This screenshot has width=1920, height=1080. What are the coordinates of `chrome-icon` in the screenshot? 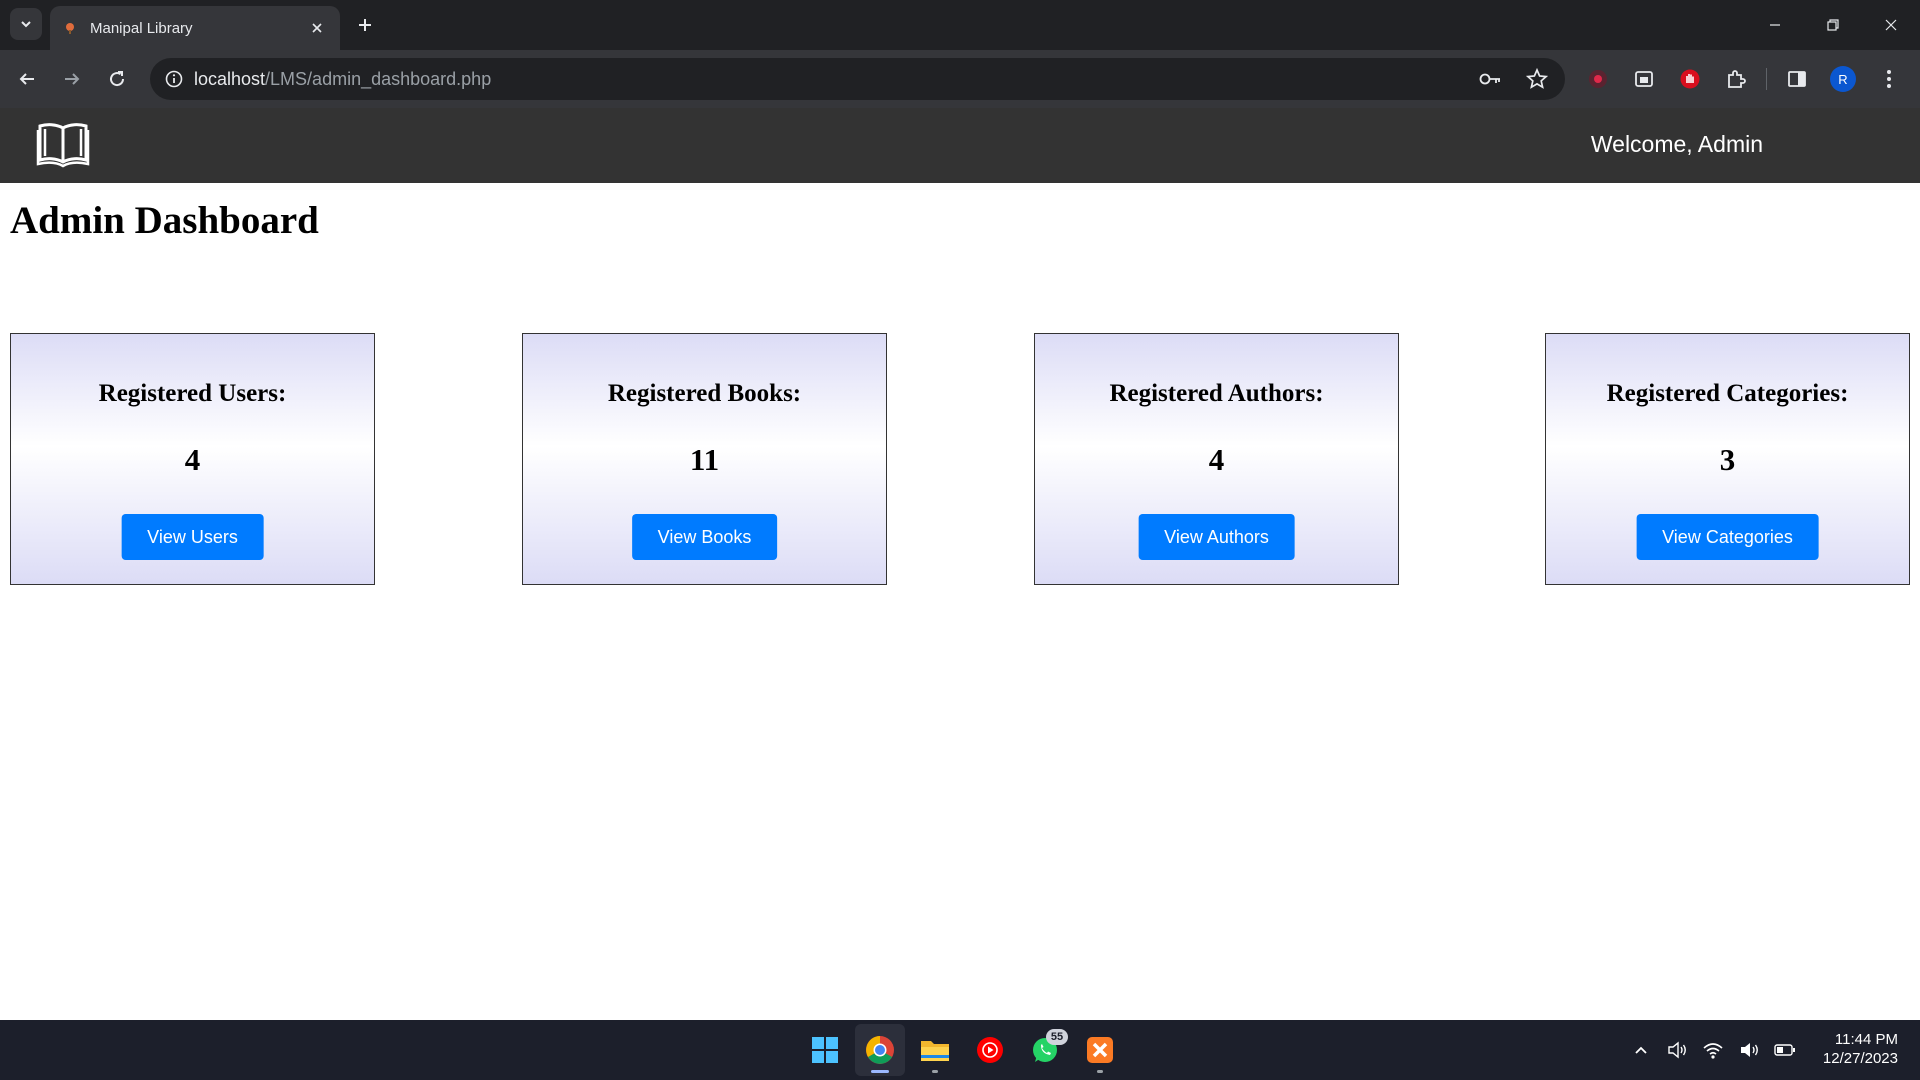 It's located at (880, 1050).